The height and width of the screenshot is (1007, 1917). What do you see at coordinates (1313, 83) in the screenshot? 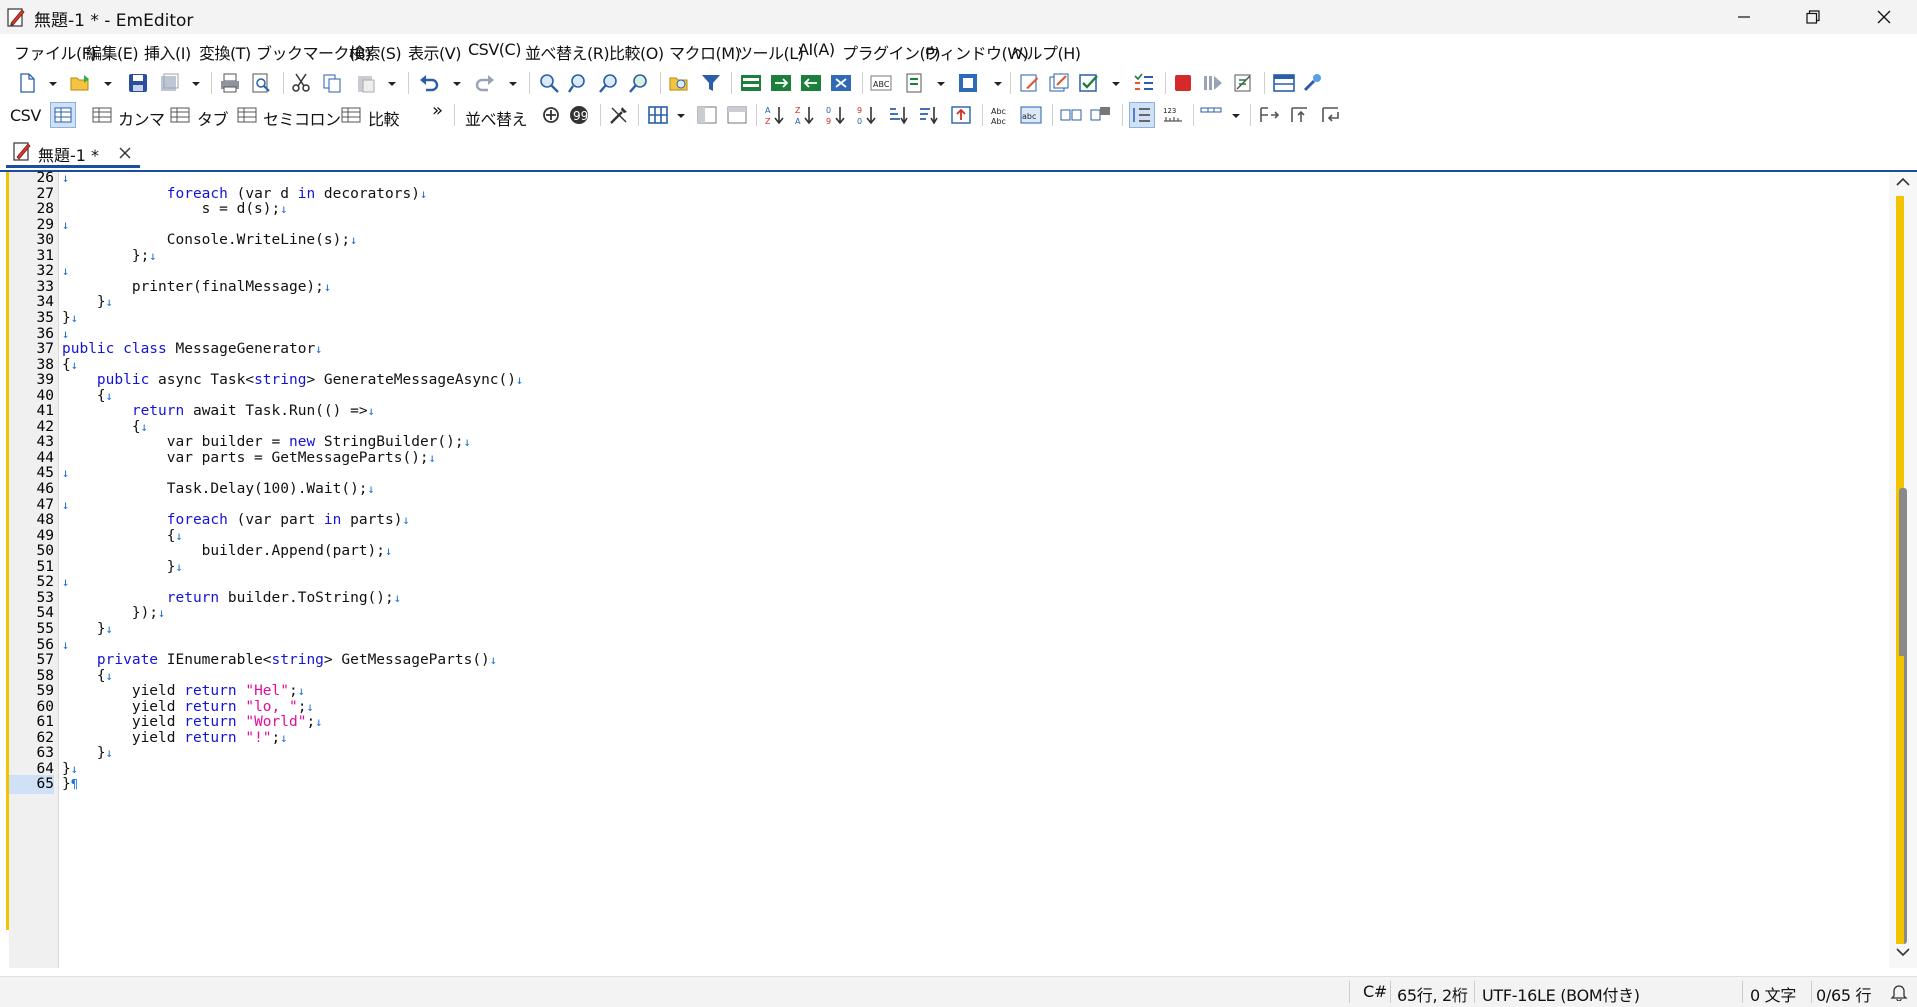
I see `plugin-tool-icon` at bounding box center [1313, 83].